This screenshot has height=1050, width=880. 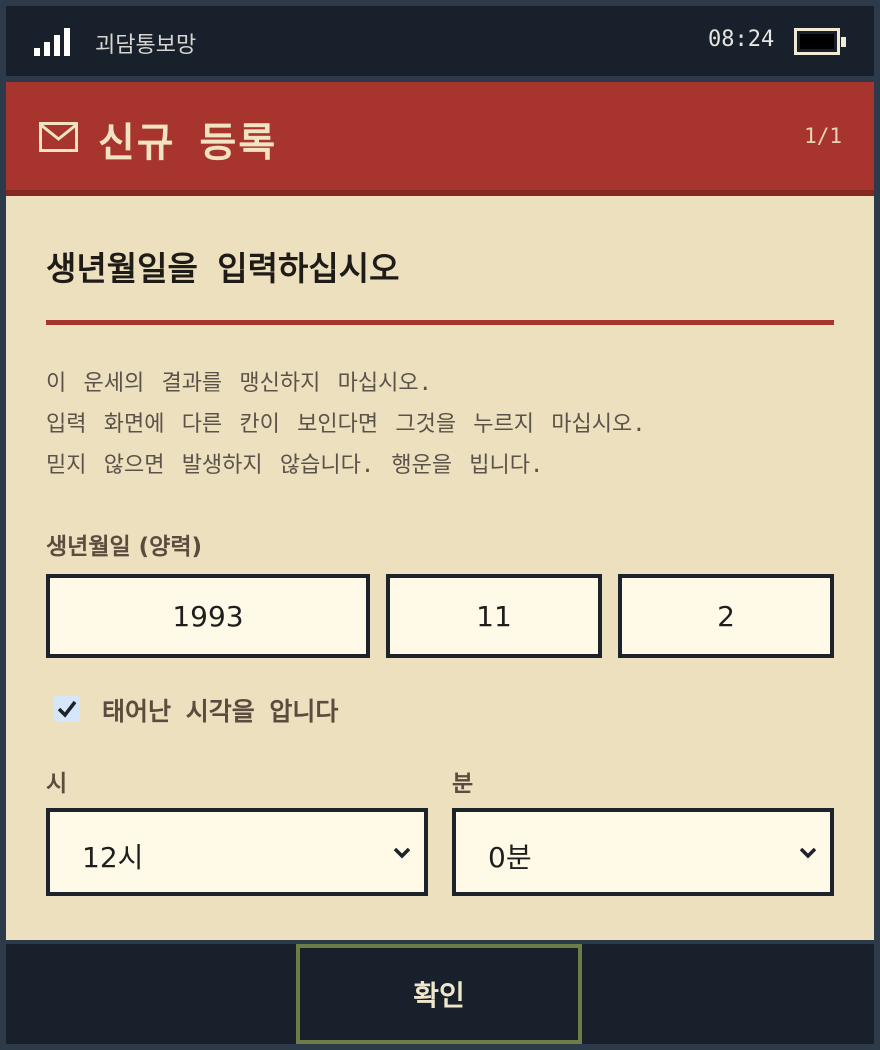 I want to click on notice-line: 이 운세의 결과를 맹신하지 마십시오., so click(x=239, y=383).